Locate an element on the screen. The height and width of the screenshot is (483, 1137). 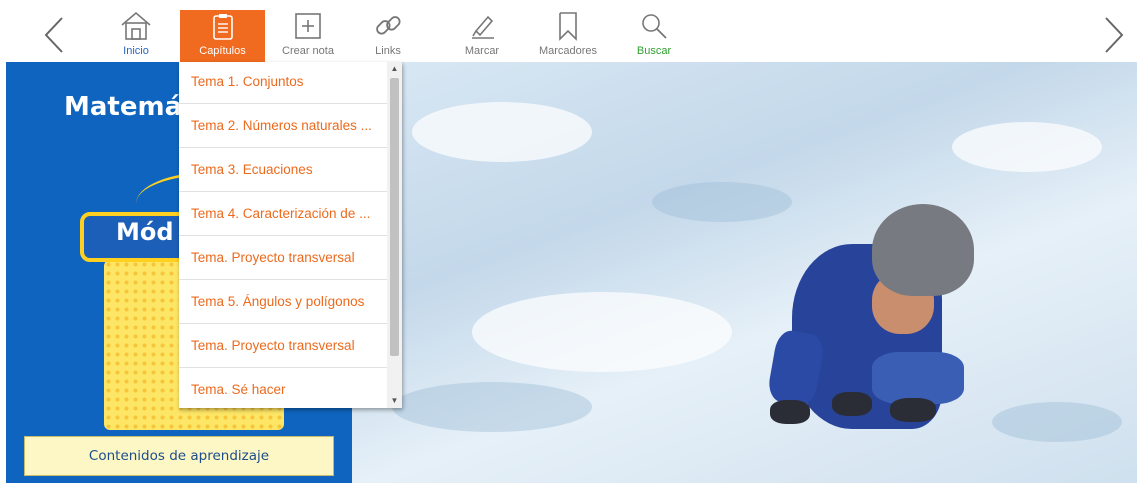
highlight-label: Marcar is located at coordinates (482, 51).